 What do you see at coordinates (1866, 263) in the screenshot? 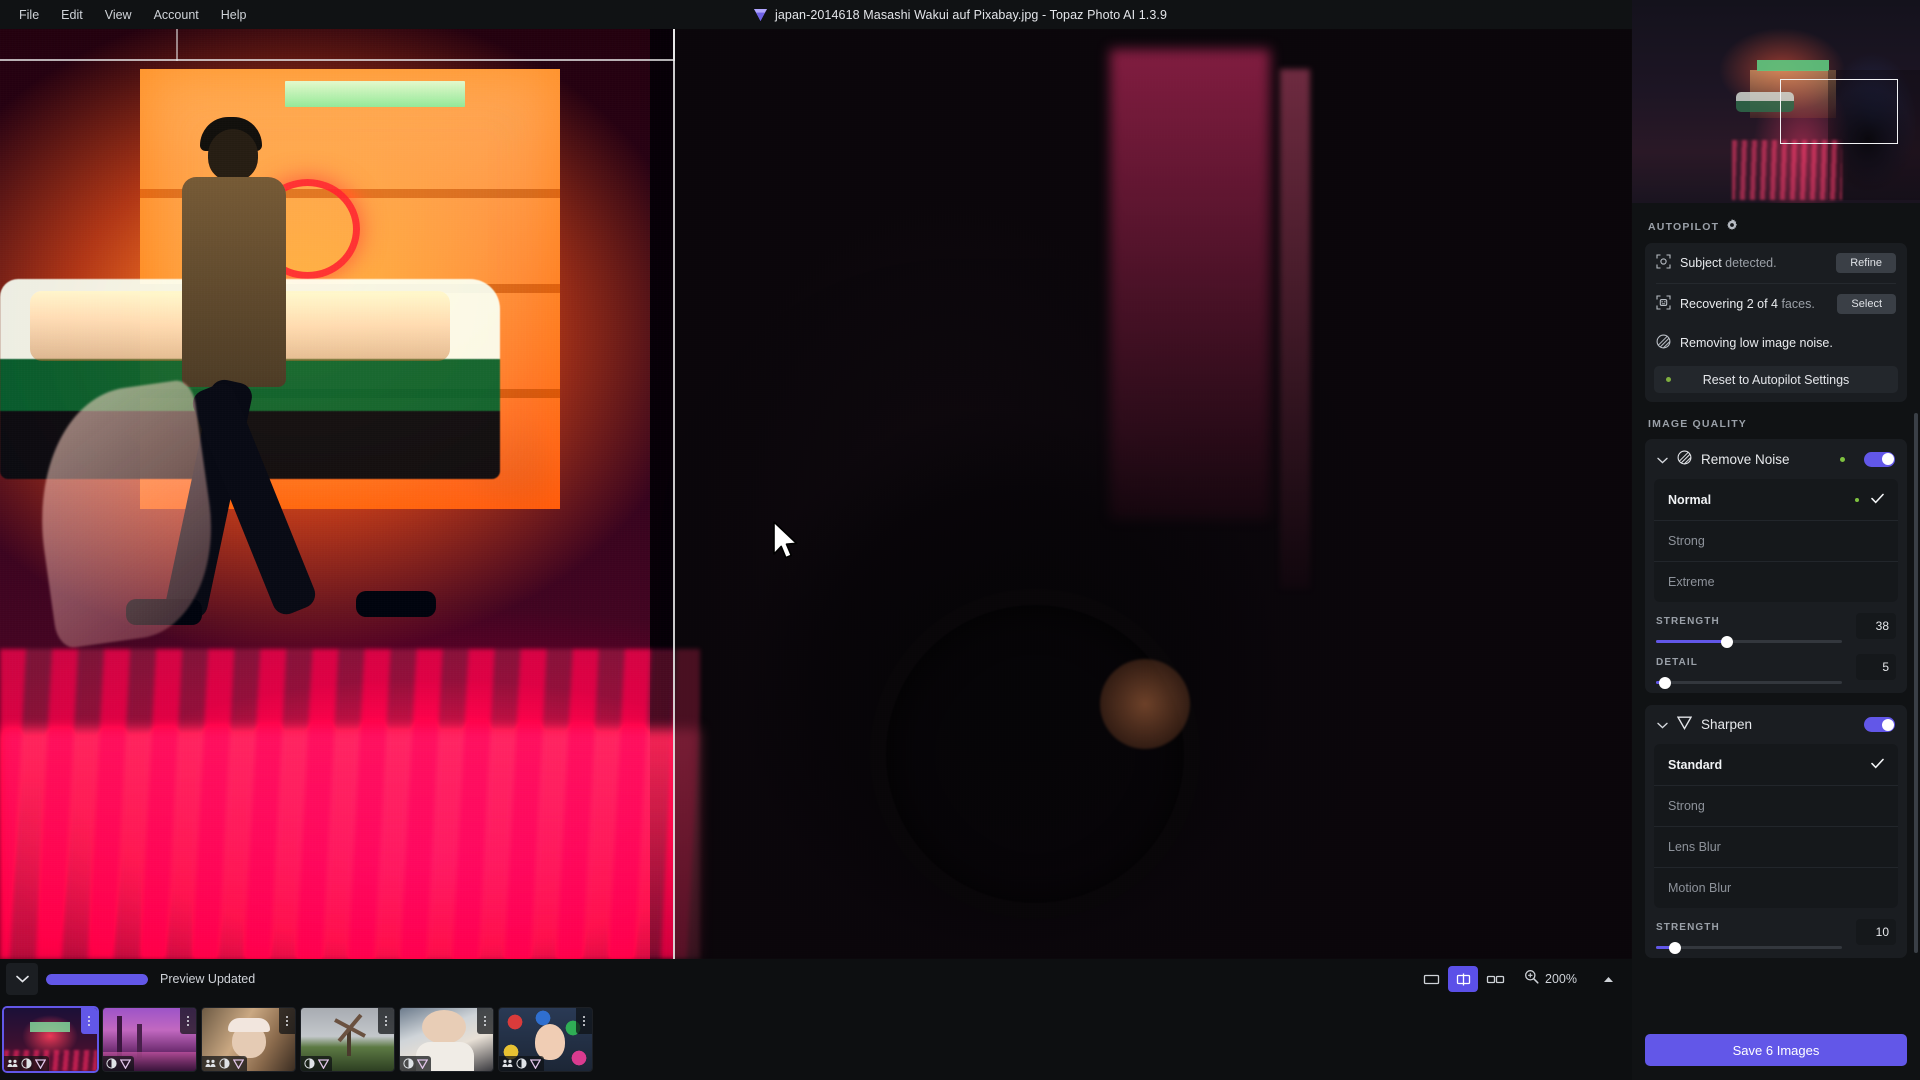
I see `refine-subject-button: Refine` at bounding box center [1866, 263].